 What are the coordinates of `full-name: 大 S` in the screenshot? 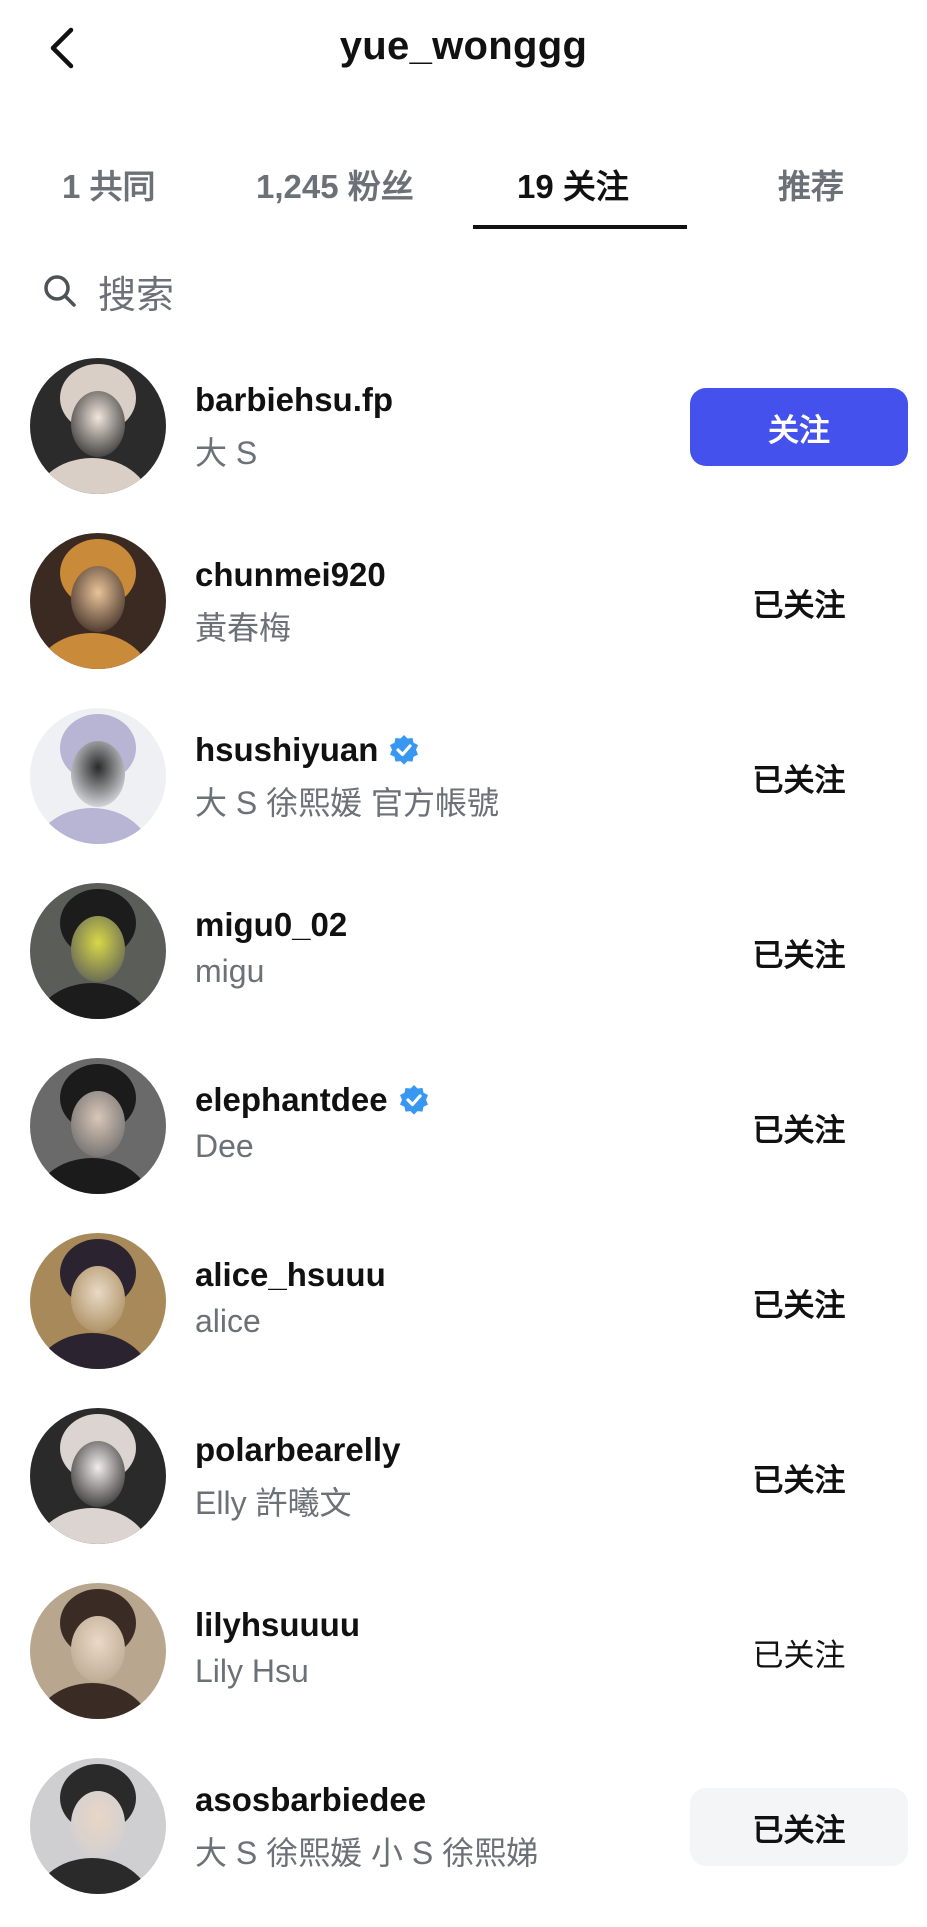 It's located at (226, 453).